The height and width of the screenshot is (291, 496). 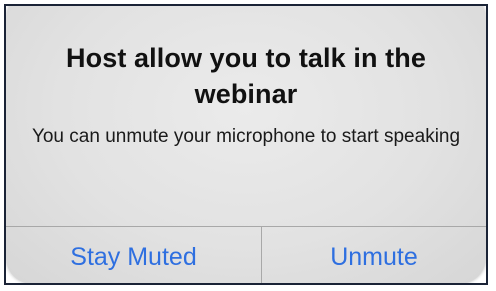 I want to click on stay-muted-button: Stay Muted, so click(x=133, y=255).